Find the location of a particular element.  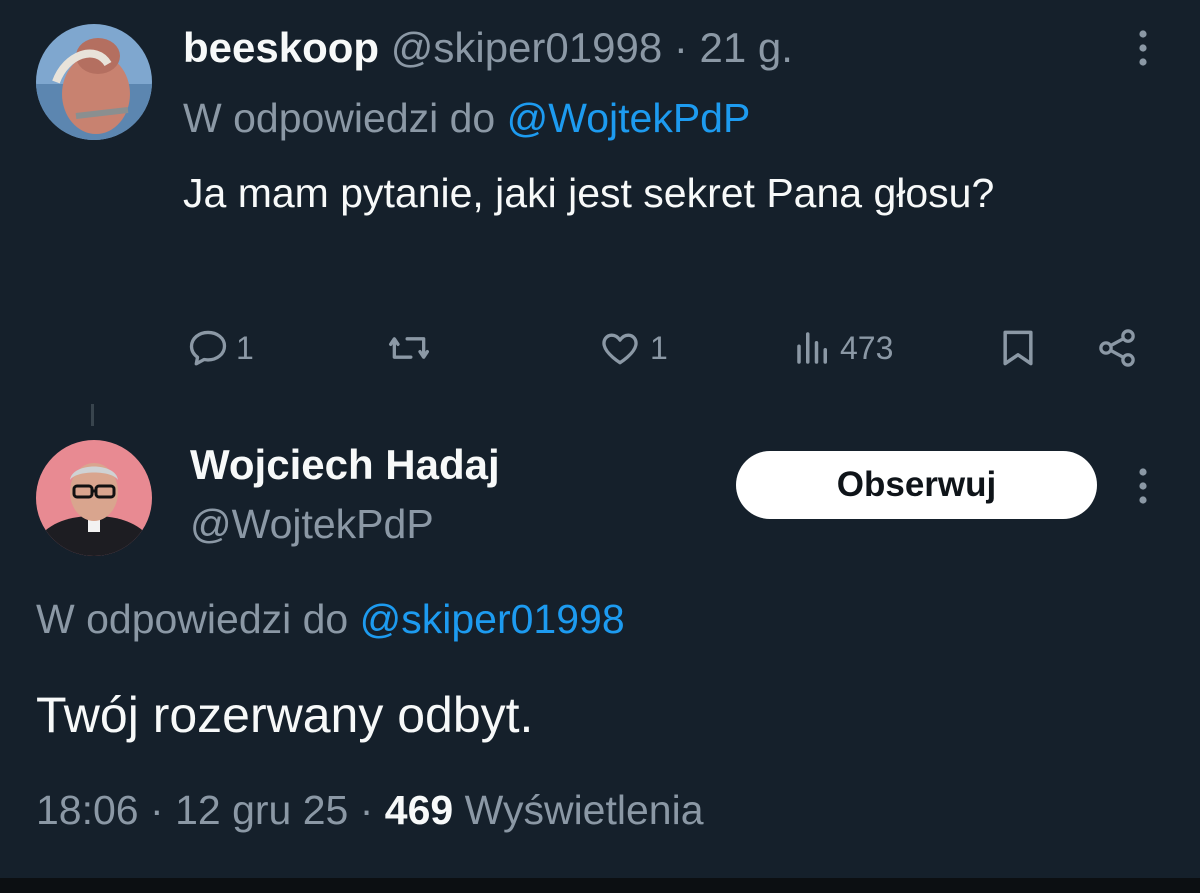

handle: @skiper01998 is located at coordinates (526, 47).